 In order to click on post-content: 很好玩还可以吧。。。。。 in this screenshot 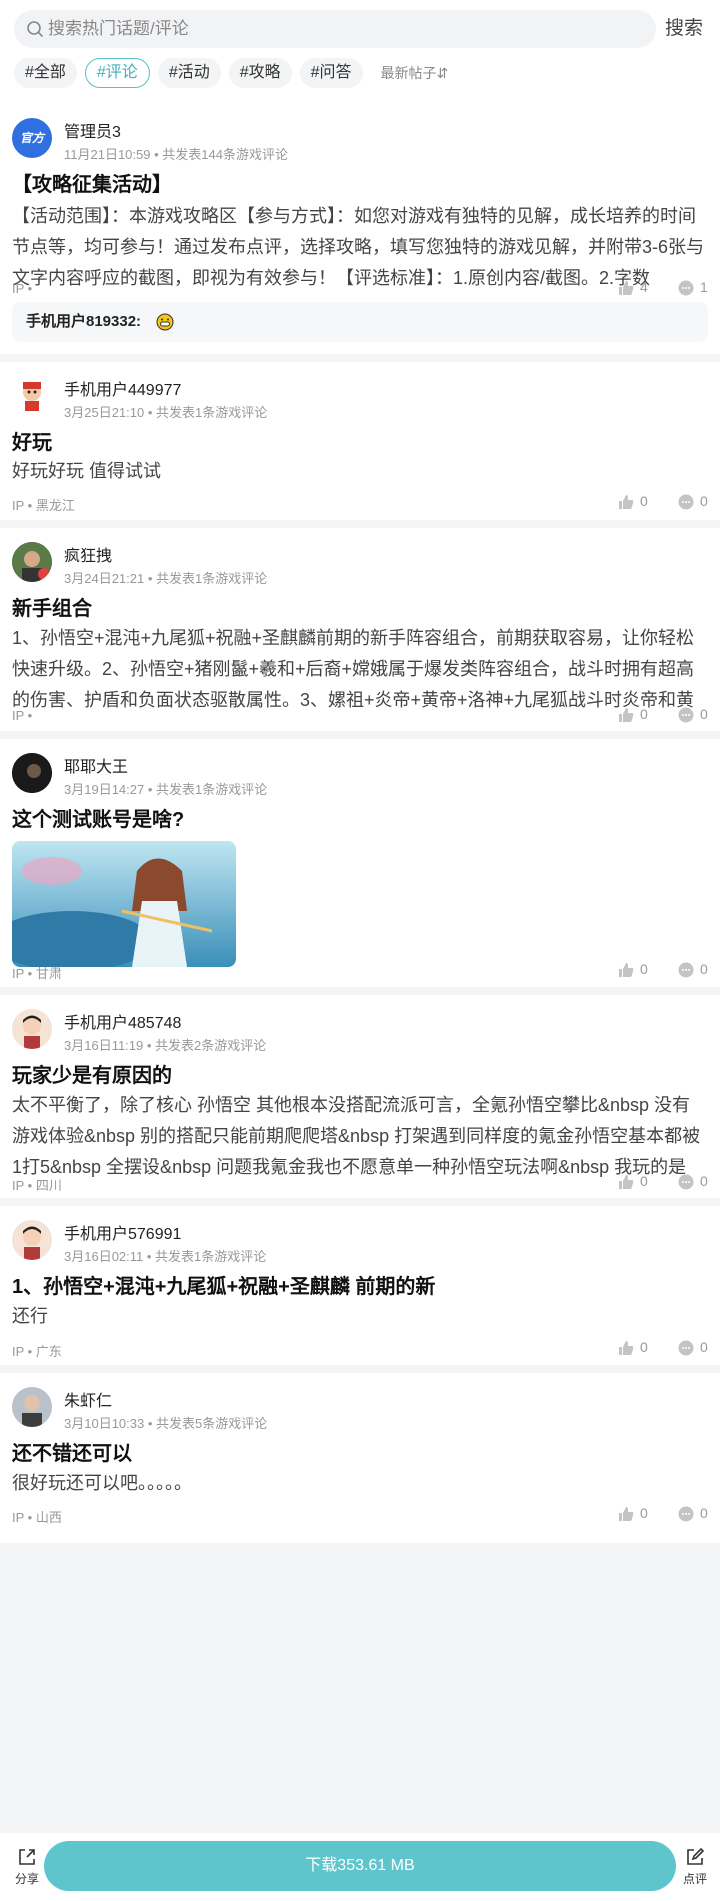, I will do `click(359, 1483)`.